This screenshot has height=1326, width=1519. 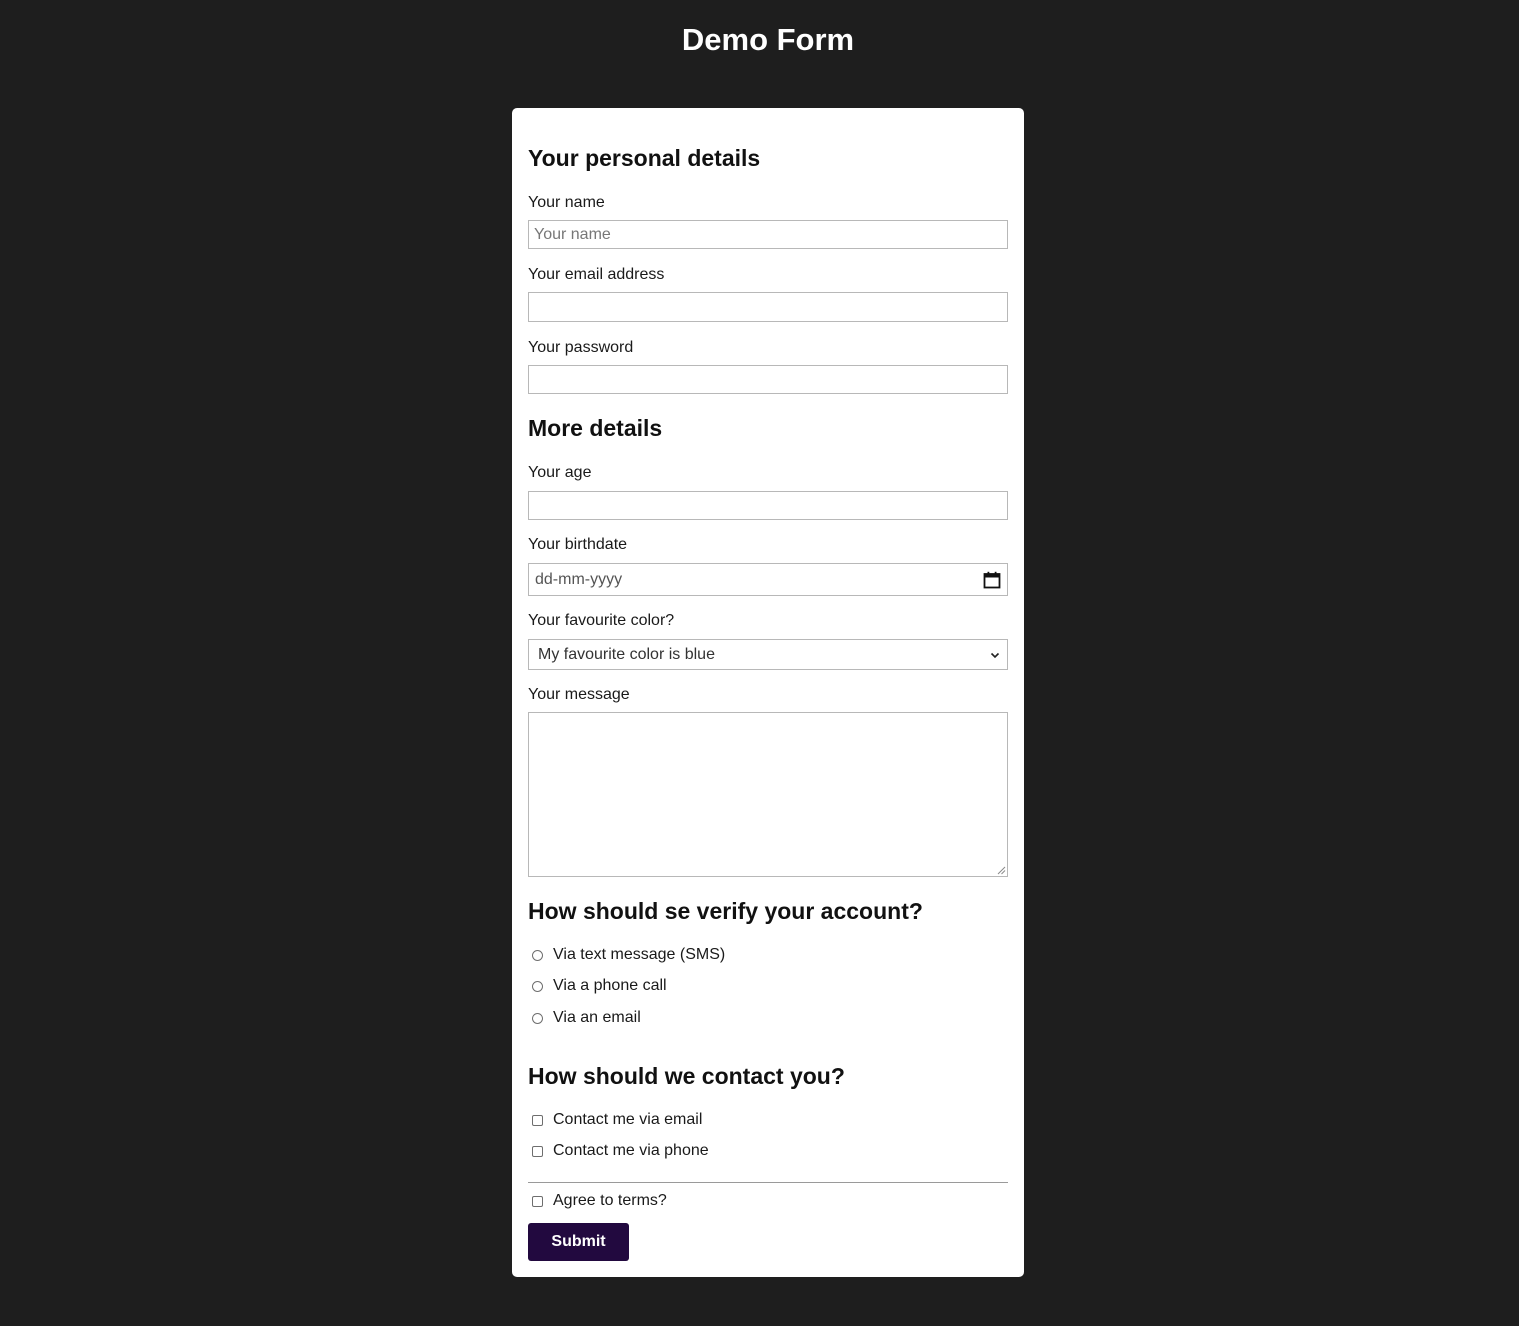 What do you see at coordinates (560, 472) in the screenshot?
I see `age-label: Your age` at bounding box center [560, 472].